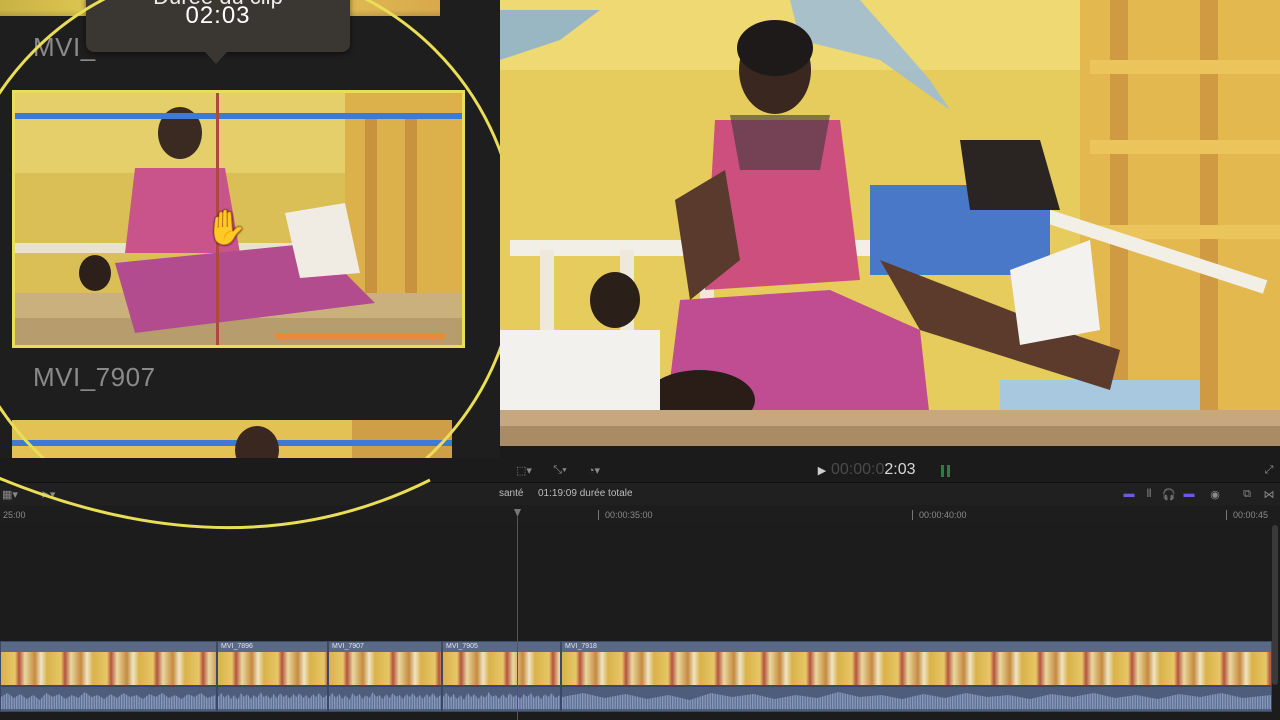 The height and width of the screenshot is (720, 1280). What do you see at coordinates (1129, 494) in the screenshot?
I see `video-role-icon: ▬` at bounding box center [1129, 494].